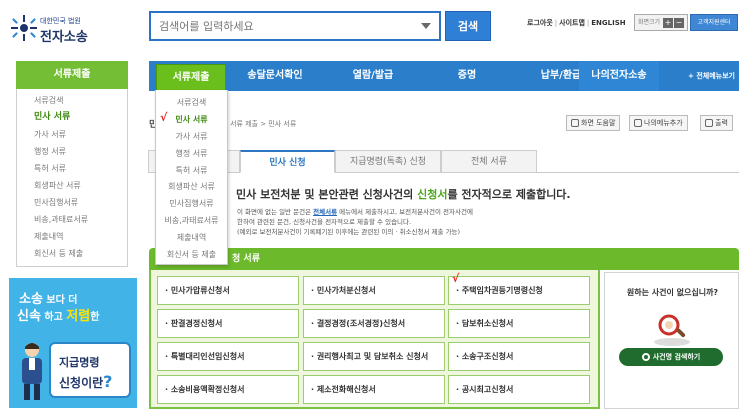  I want to click on payment-order-banner: 소송 보다 더 신속 하고 저렴한 지급명령 신청이란?, so click(73, 343).